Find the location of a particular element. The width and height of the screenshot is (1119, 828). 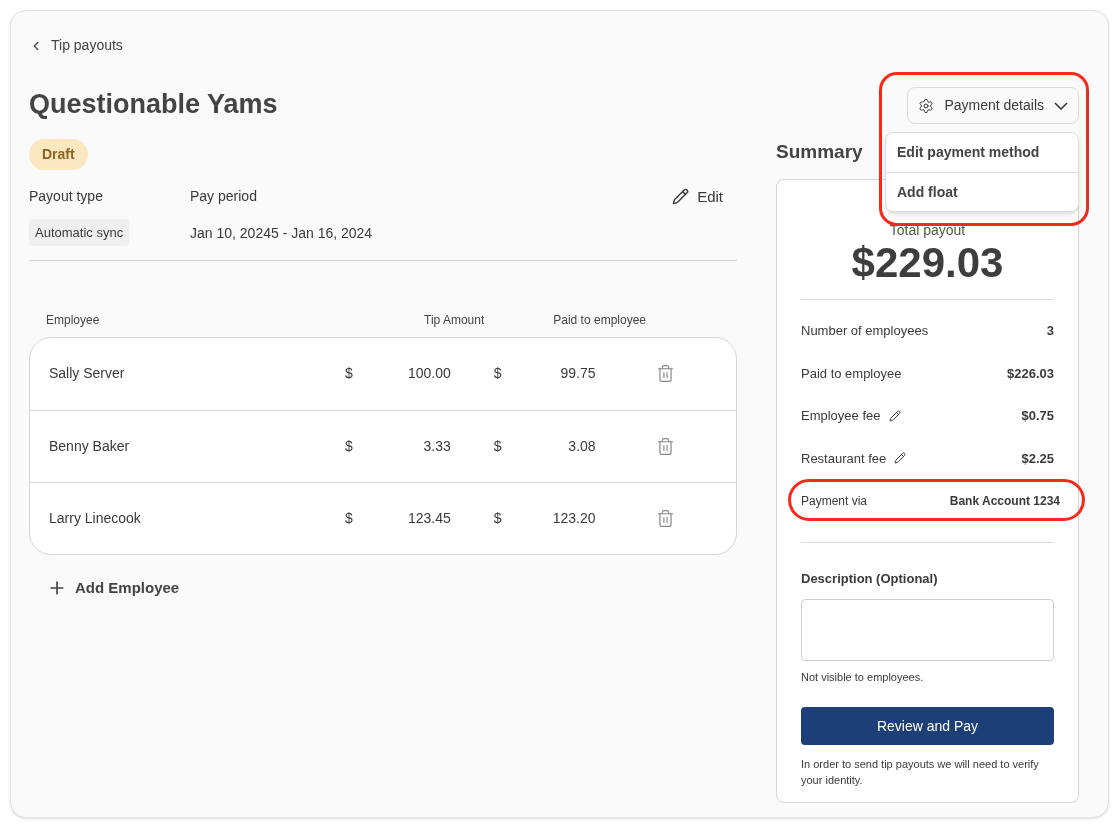

menu-item: Add float is located at coordinates (982, 191).